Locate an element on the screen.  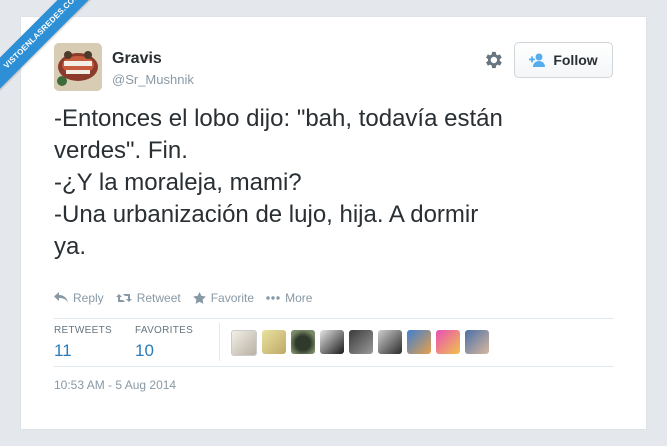
retweet-button: Retweet is located at coordinates (148, 298).